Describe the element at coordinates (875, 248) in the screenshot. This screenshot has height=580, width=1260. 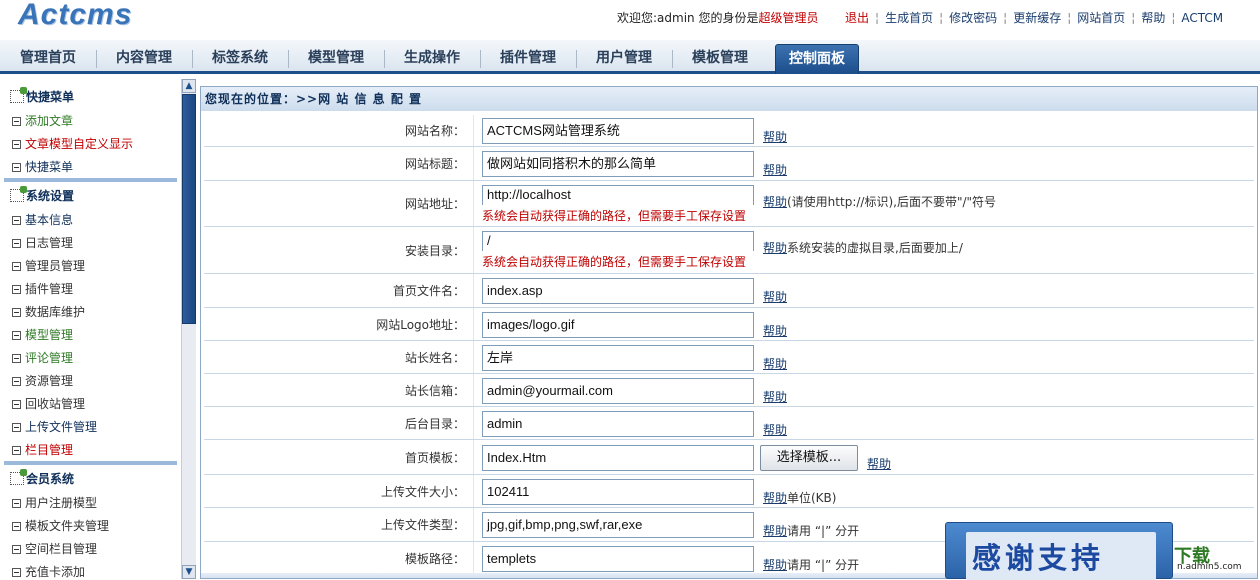
I see `field-hint: 系统安装的虚拟目录,后面要加上/` at that location.